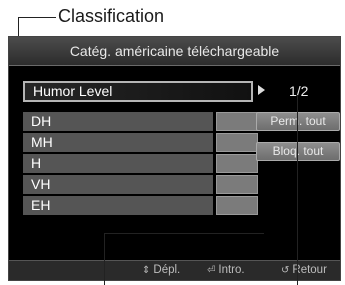  I want to click on rating-row-vh: VH, so click(140, 184).